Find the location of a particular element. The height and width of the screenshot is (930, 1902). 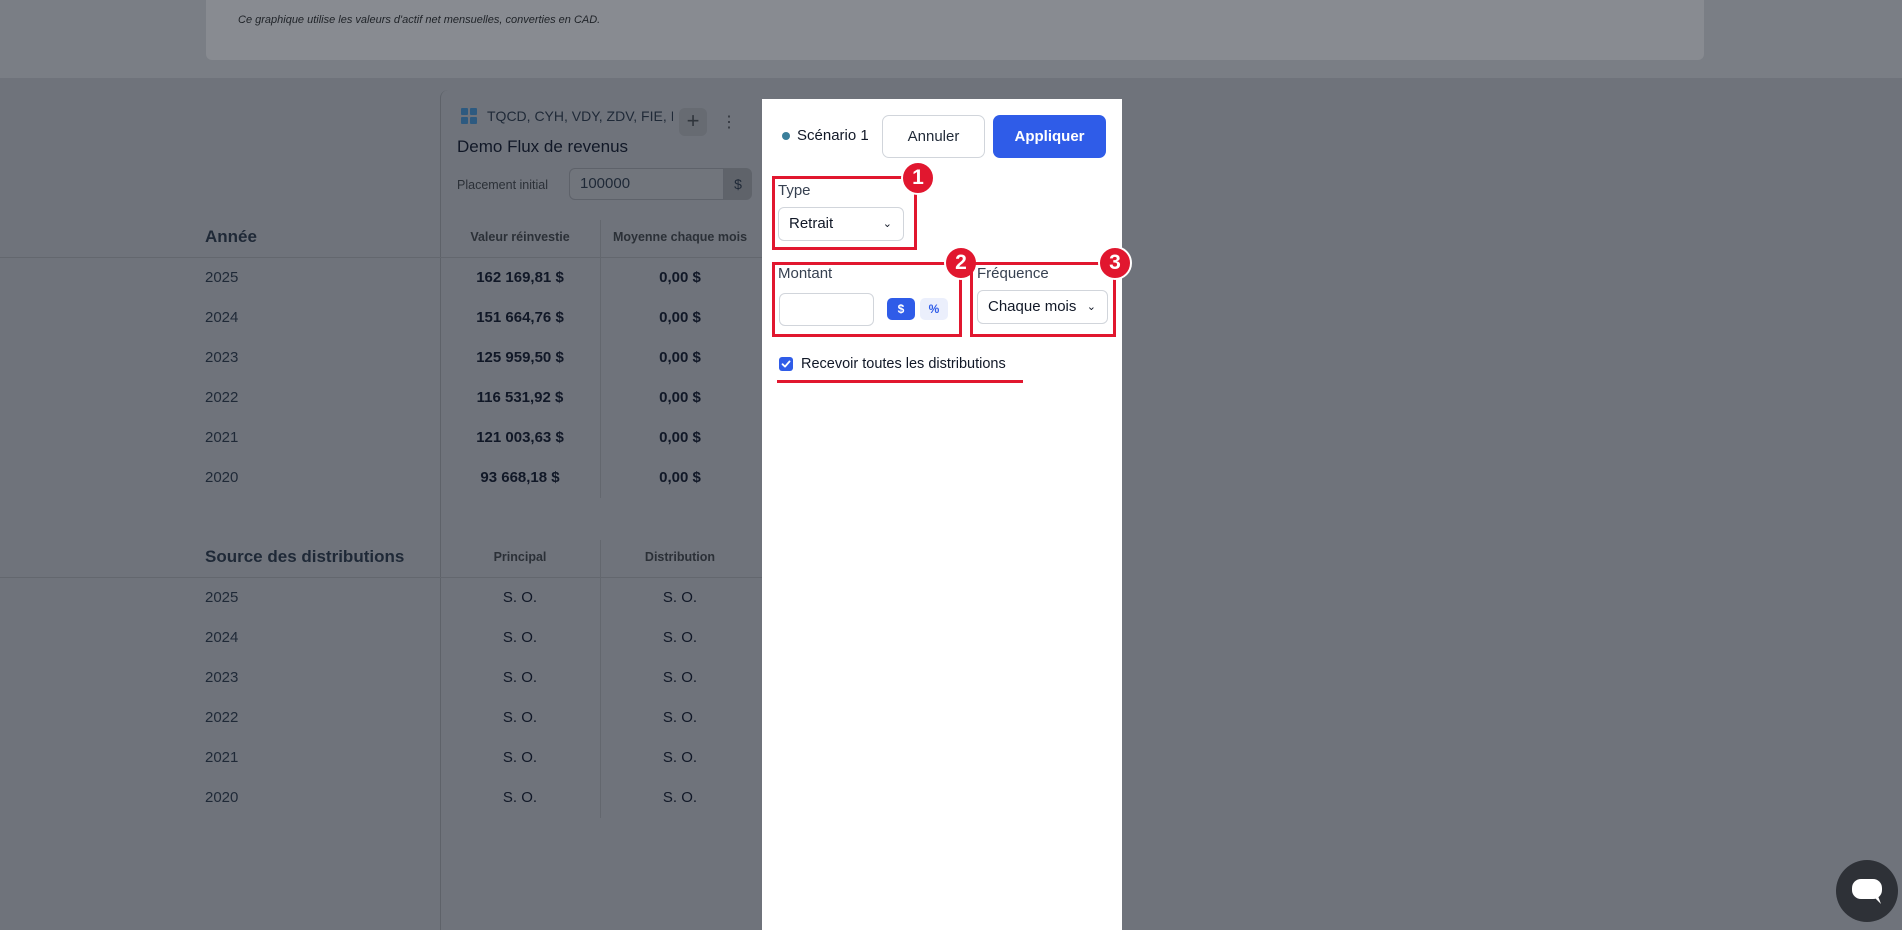

scenario-color-dot is located at coordinates (786, 136).